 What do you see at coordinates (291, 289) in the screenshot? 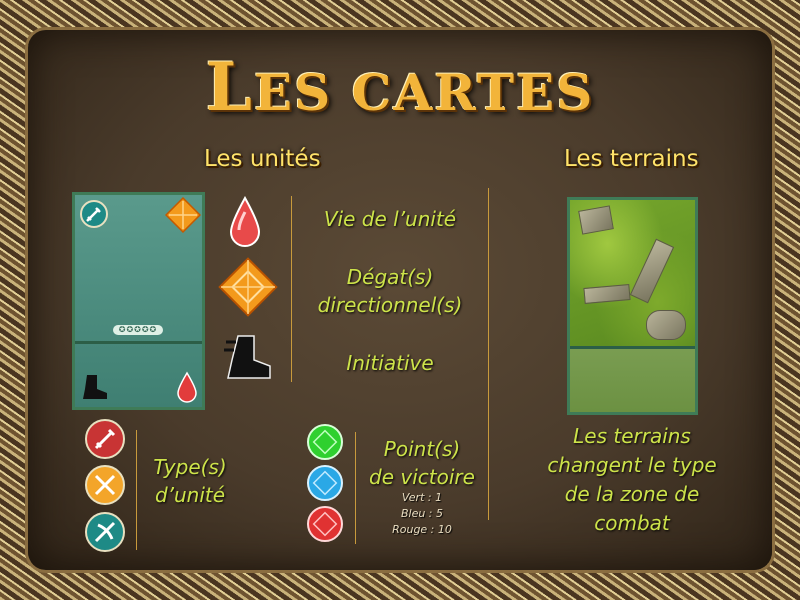
I see `units-legend-divider` at bounding box center [291, 289].